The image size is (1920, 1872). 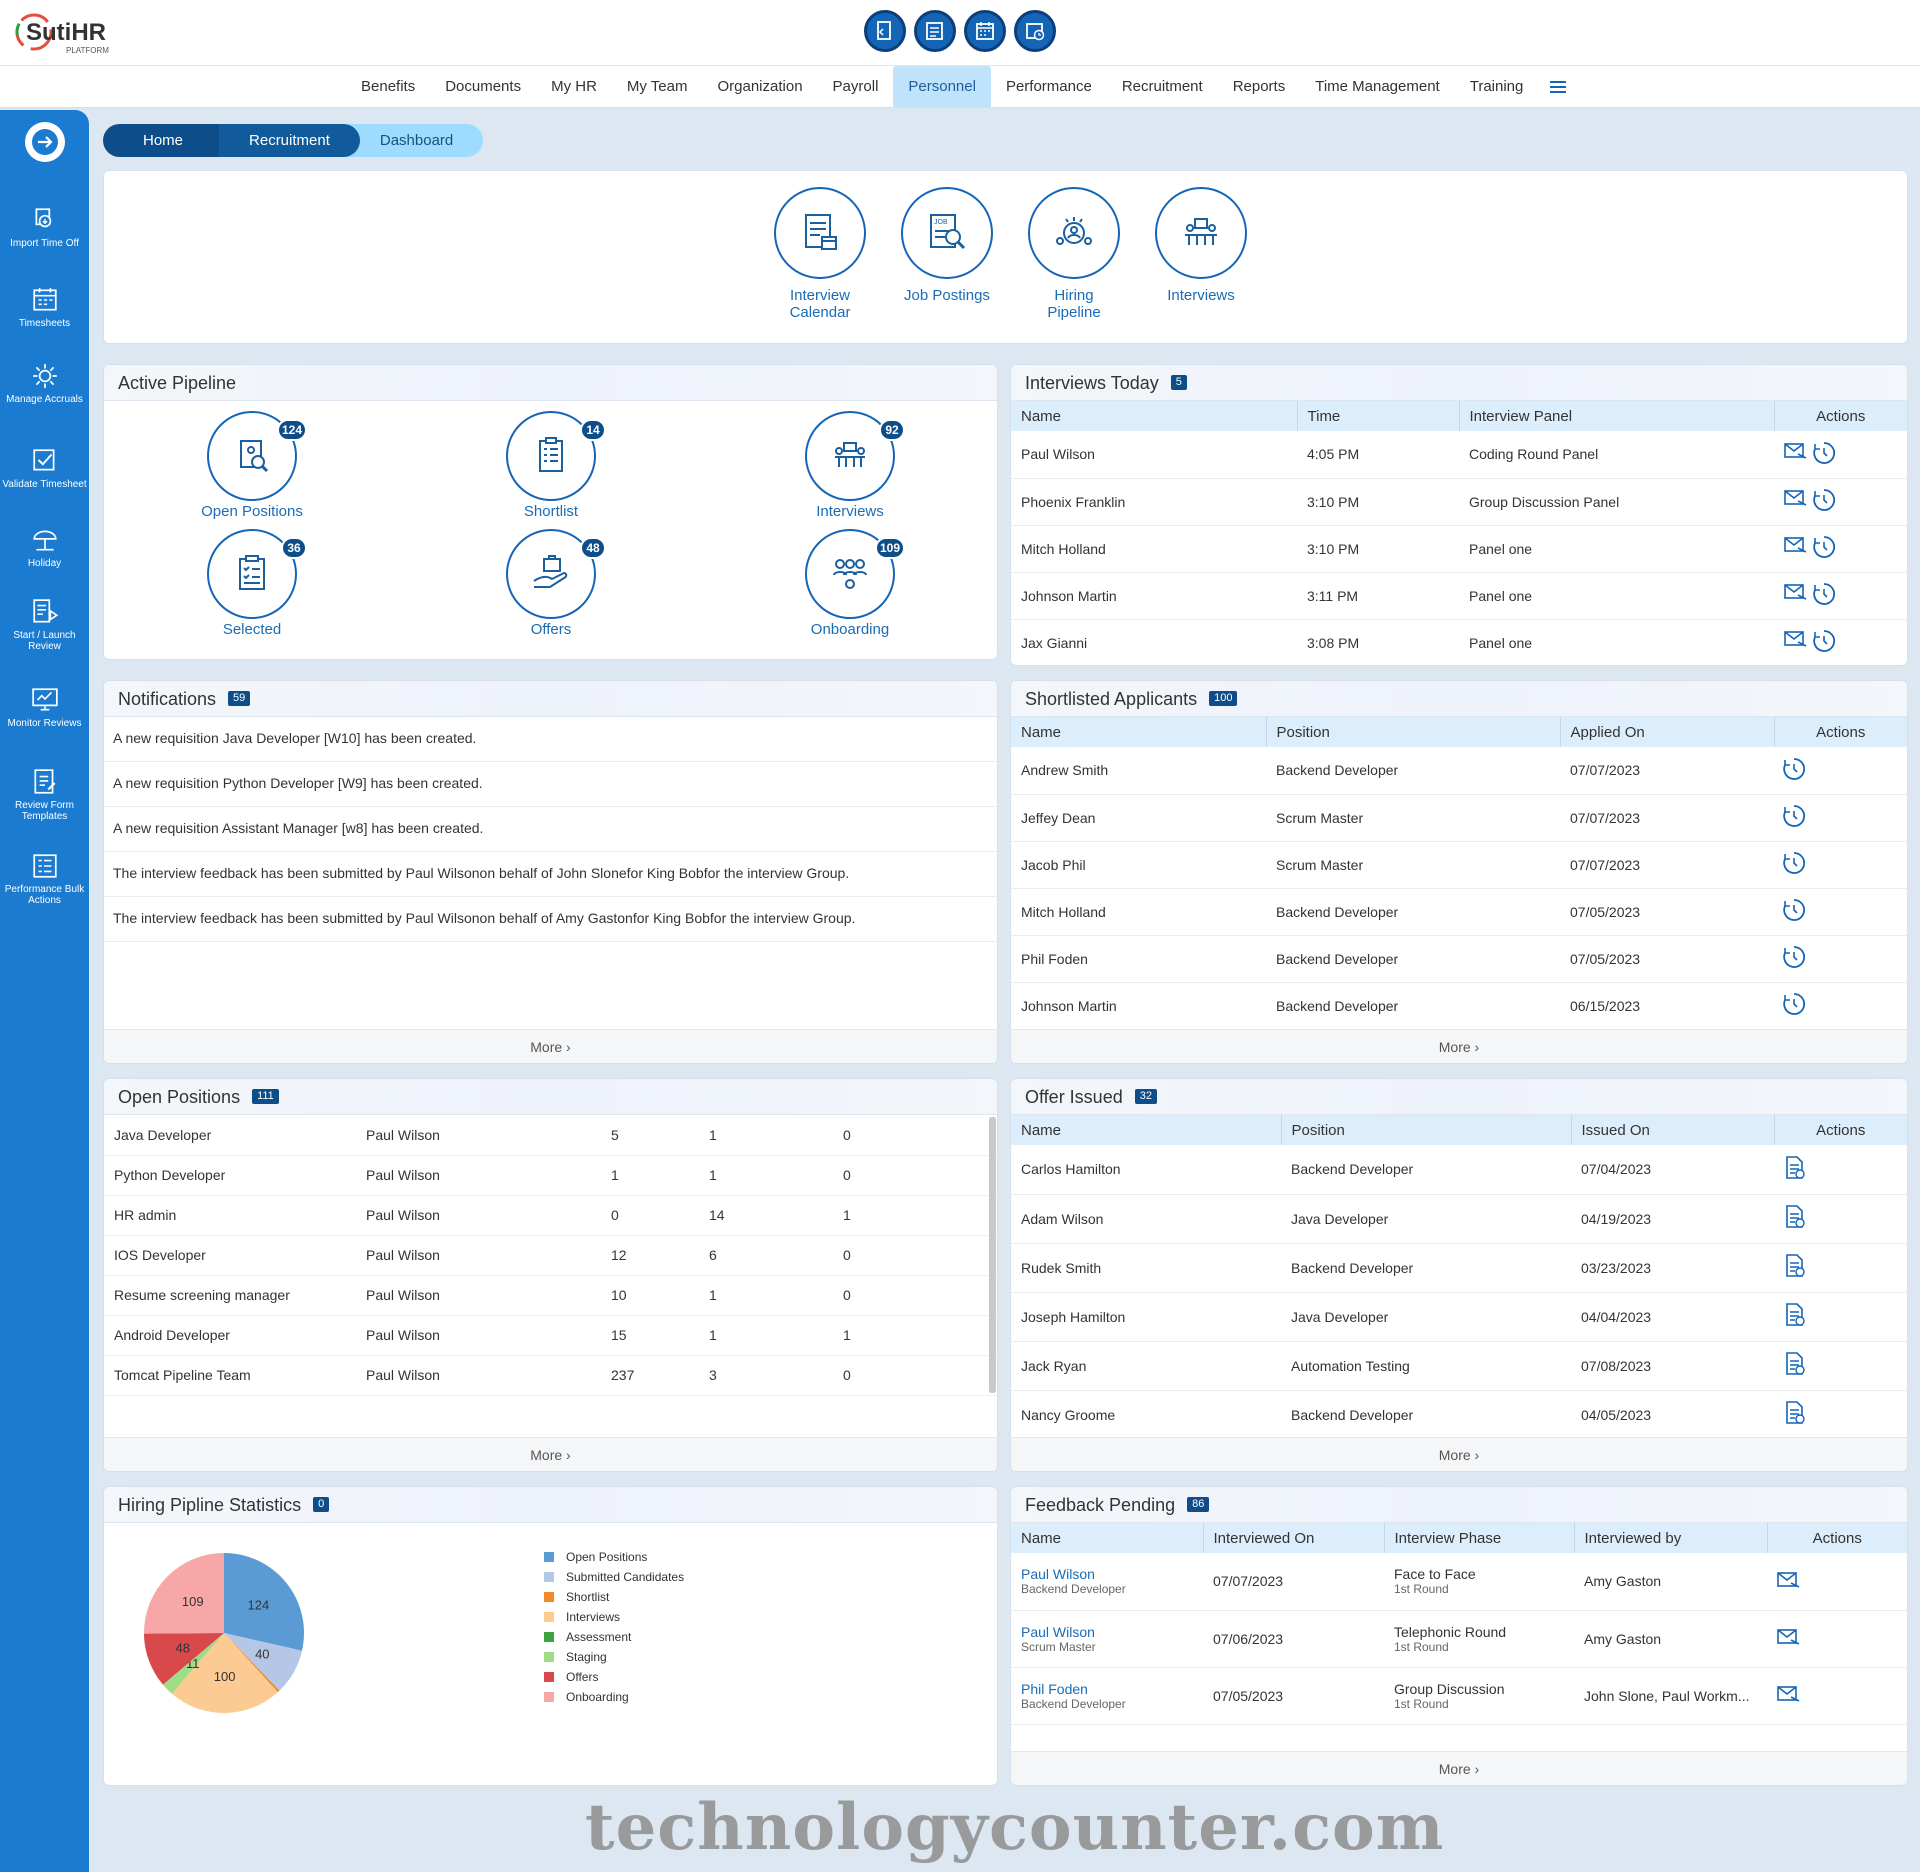 What do you see at coordinates (44, 625) in the screenshot?
I see `sidebar-item-start-launch-review: Start / Launch Review` at bounding box center [44, 625].